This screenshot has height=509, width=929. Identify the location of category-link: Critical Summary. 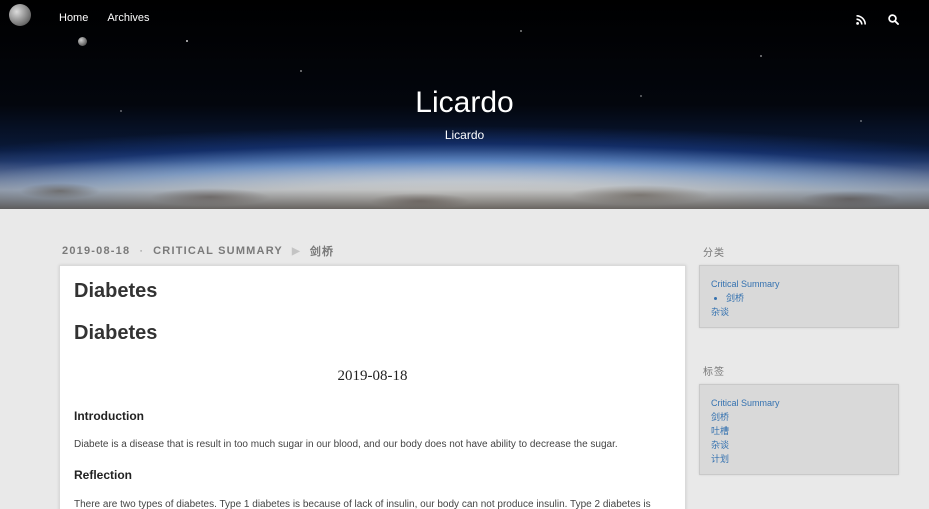
(799, 284).